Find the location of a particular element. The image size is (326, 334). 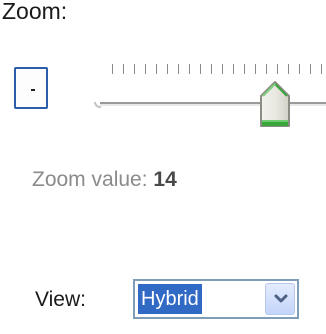

view-label: View: is located at coordinates (60, 299).